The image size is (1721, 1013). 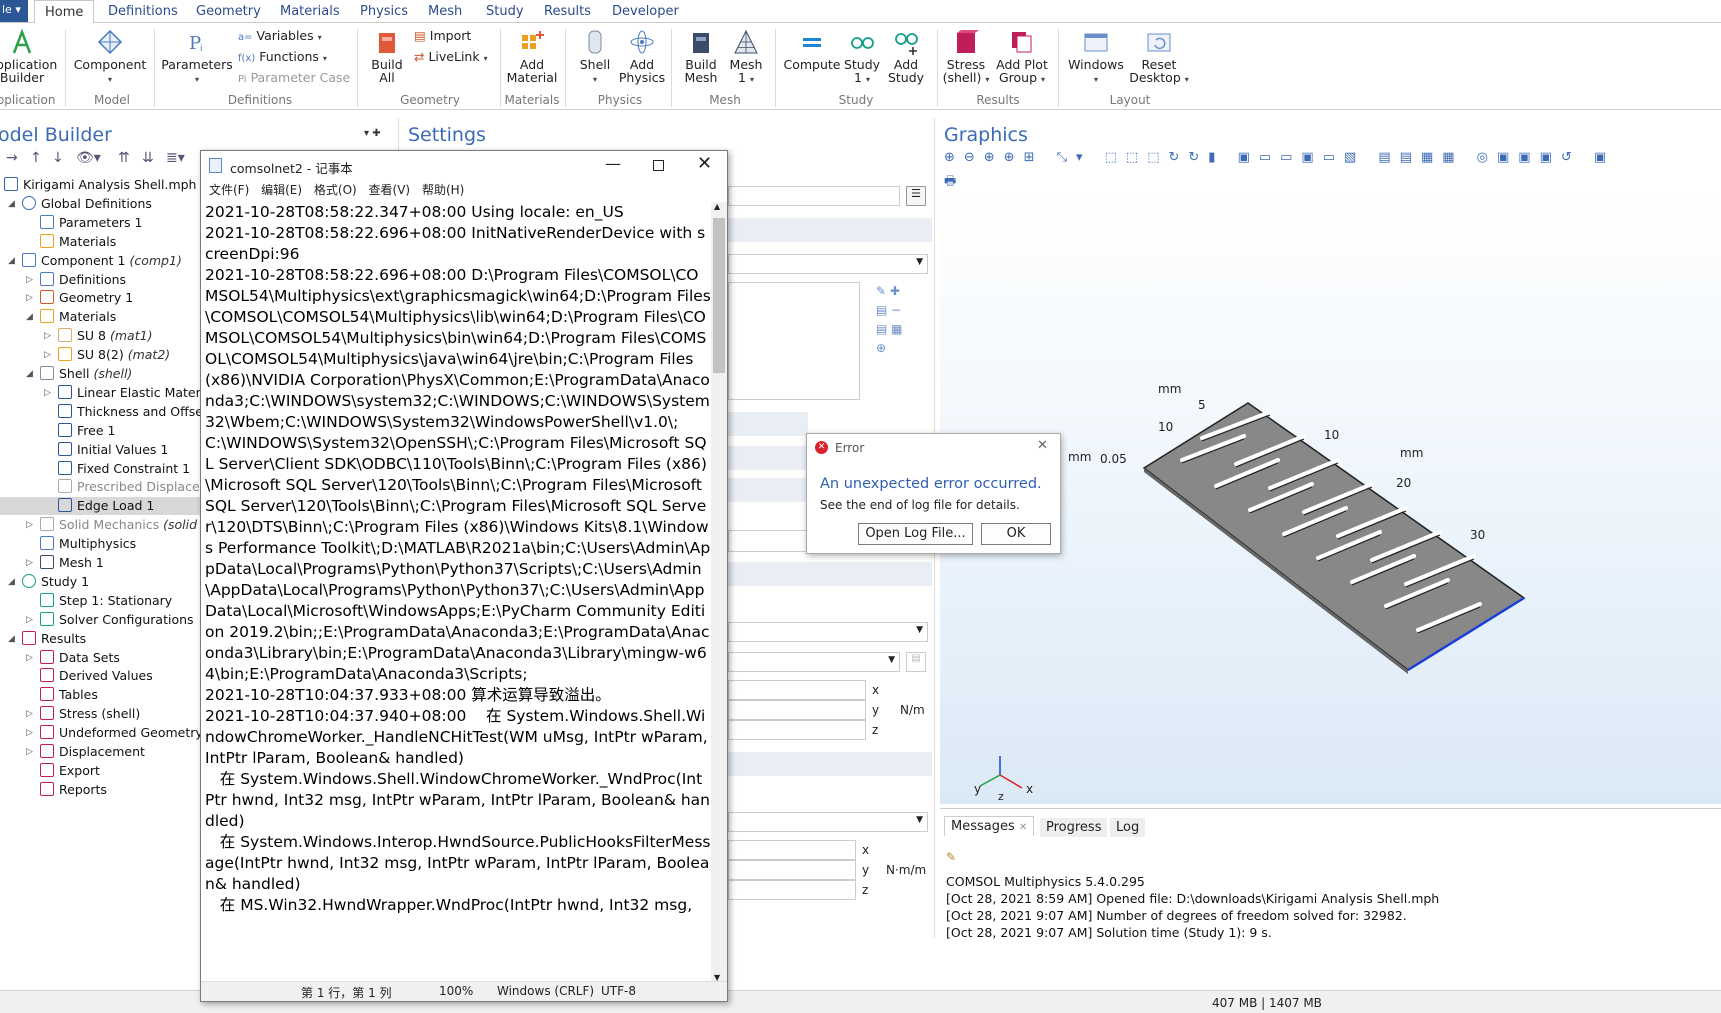 I want to click on tree-node-linear-elastic-materi: Linear Elastic Materi, so click(x=129, y=393).